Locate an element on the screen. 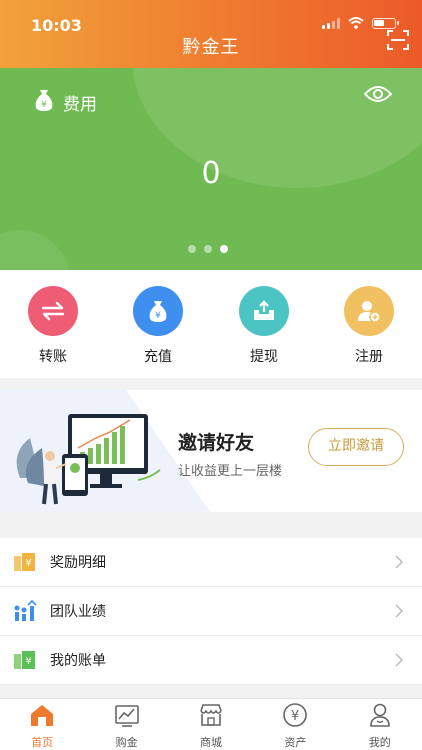 The image size is (422, 750). quick-actions: 转账 ¥ 充值 提现 注册 is located at coordinates (211, 324).